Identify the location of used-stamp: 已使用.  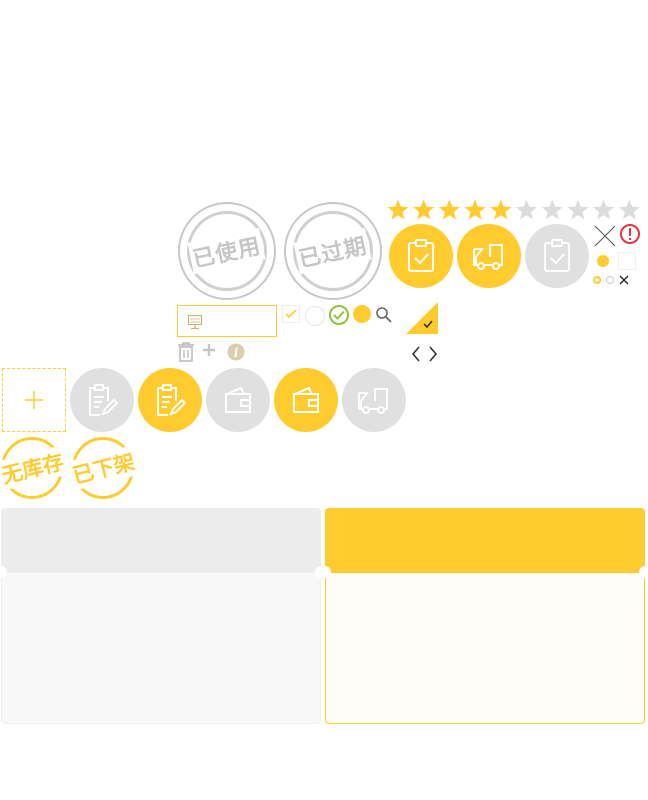
(227, 251).